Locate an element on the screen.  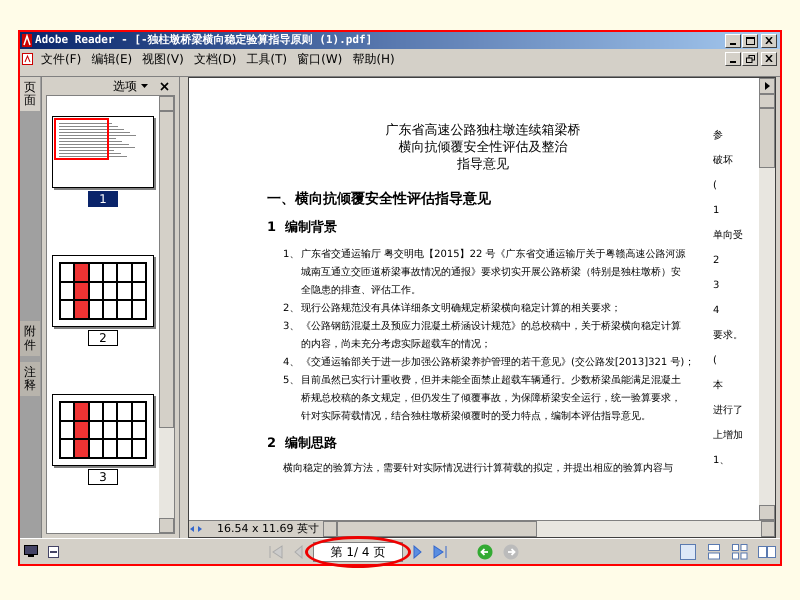
list-item-text: 广东省交通运输厅 粤交明电【2015】22 号《广东省交通运输厅关于粤赣高速公路河源 城南互通立交匝道桥梁事故情况的通报》要求切实开展公路桥梁（特别是独柱墩桥）安 全隐患的排查、评估工作。 is located at coordinates (493, 273).